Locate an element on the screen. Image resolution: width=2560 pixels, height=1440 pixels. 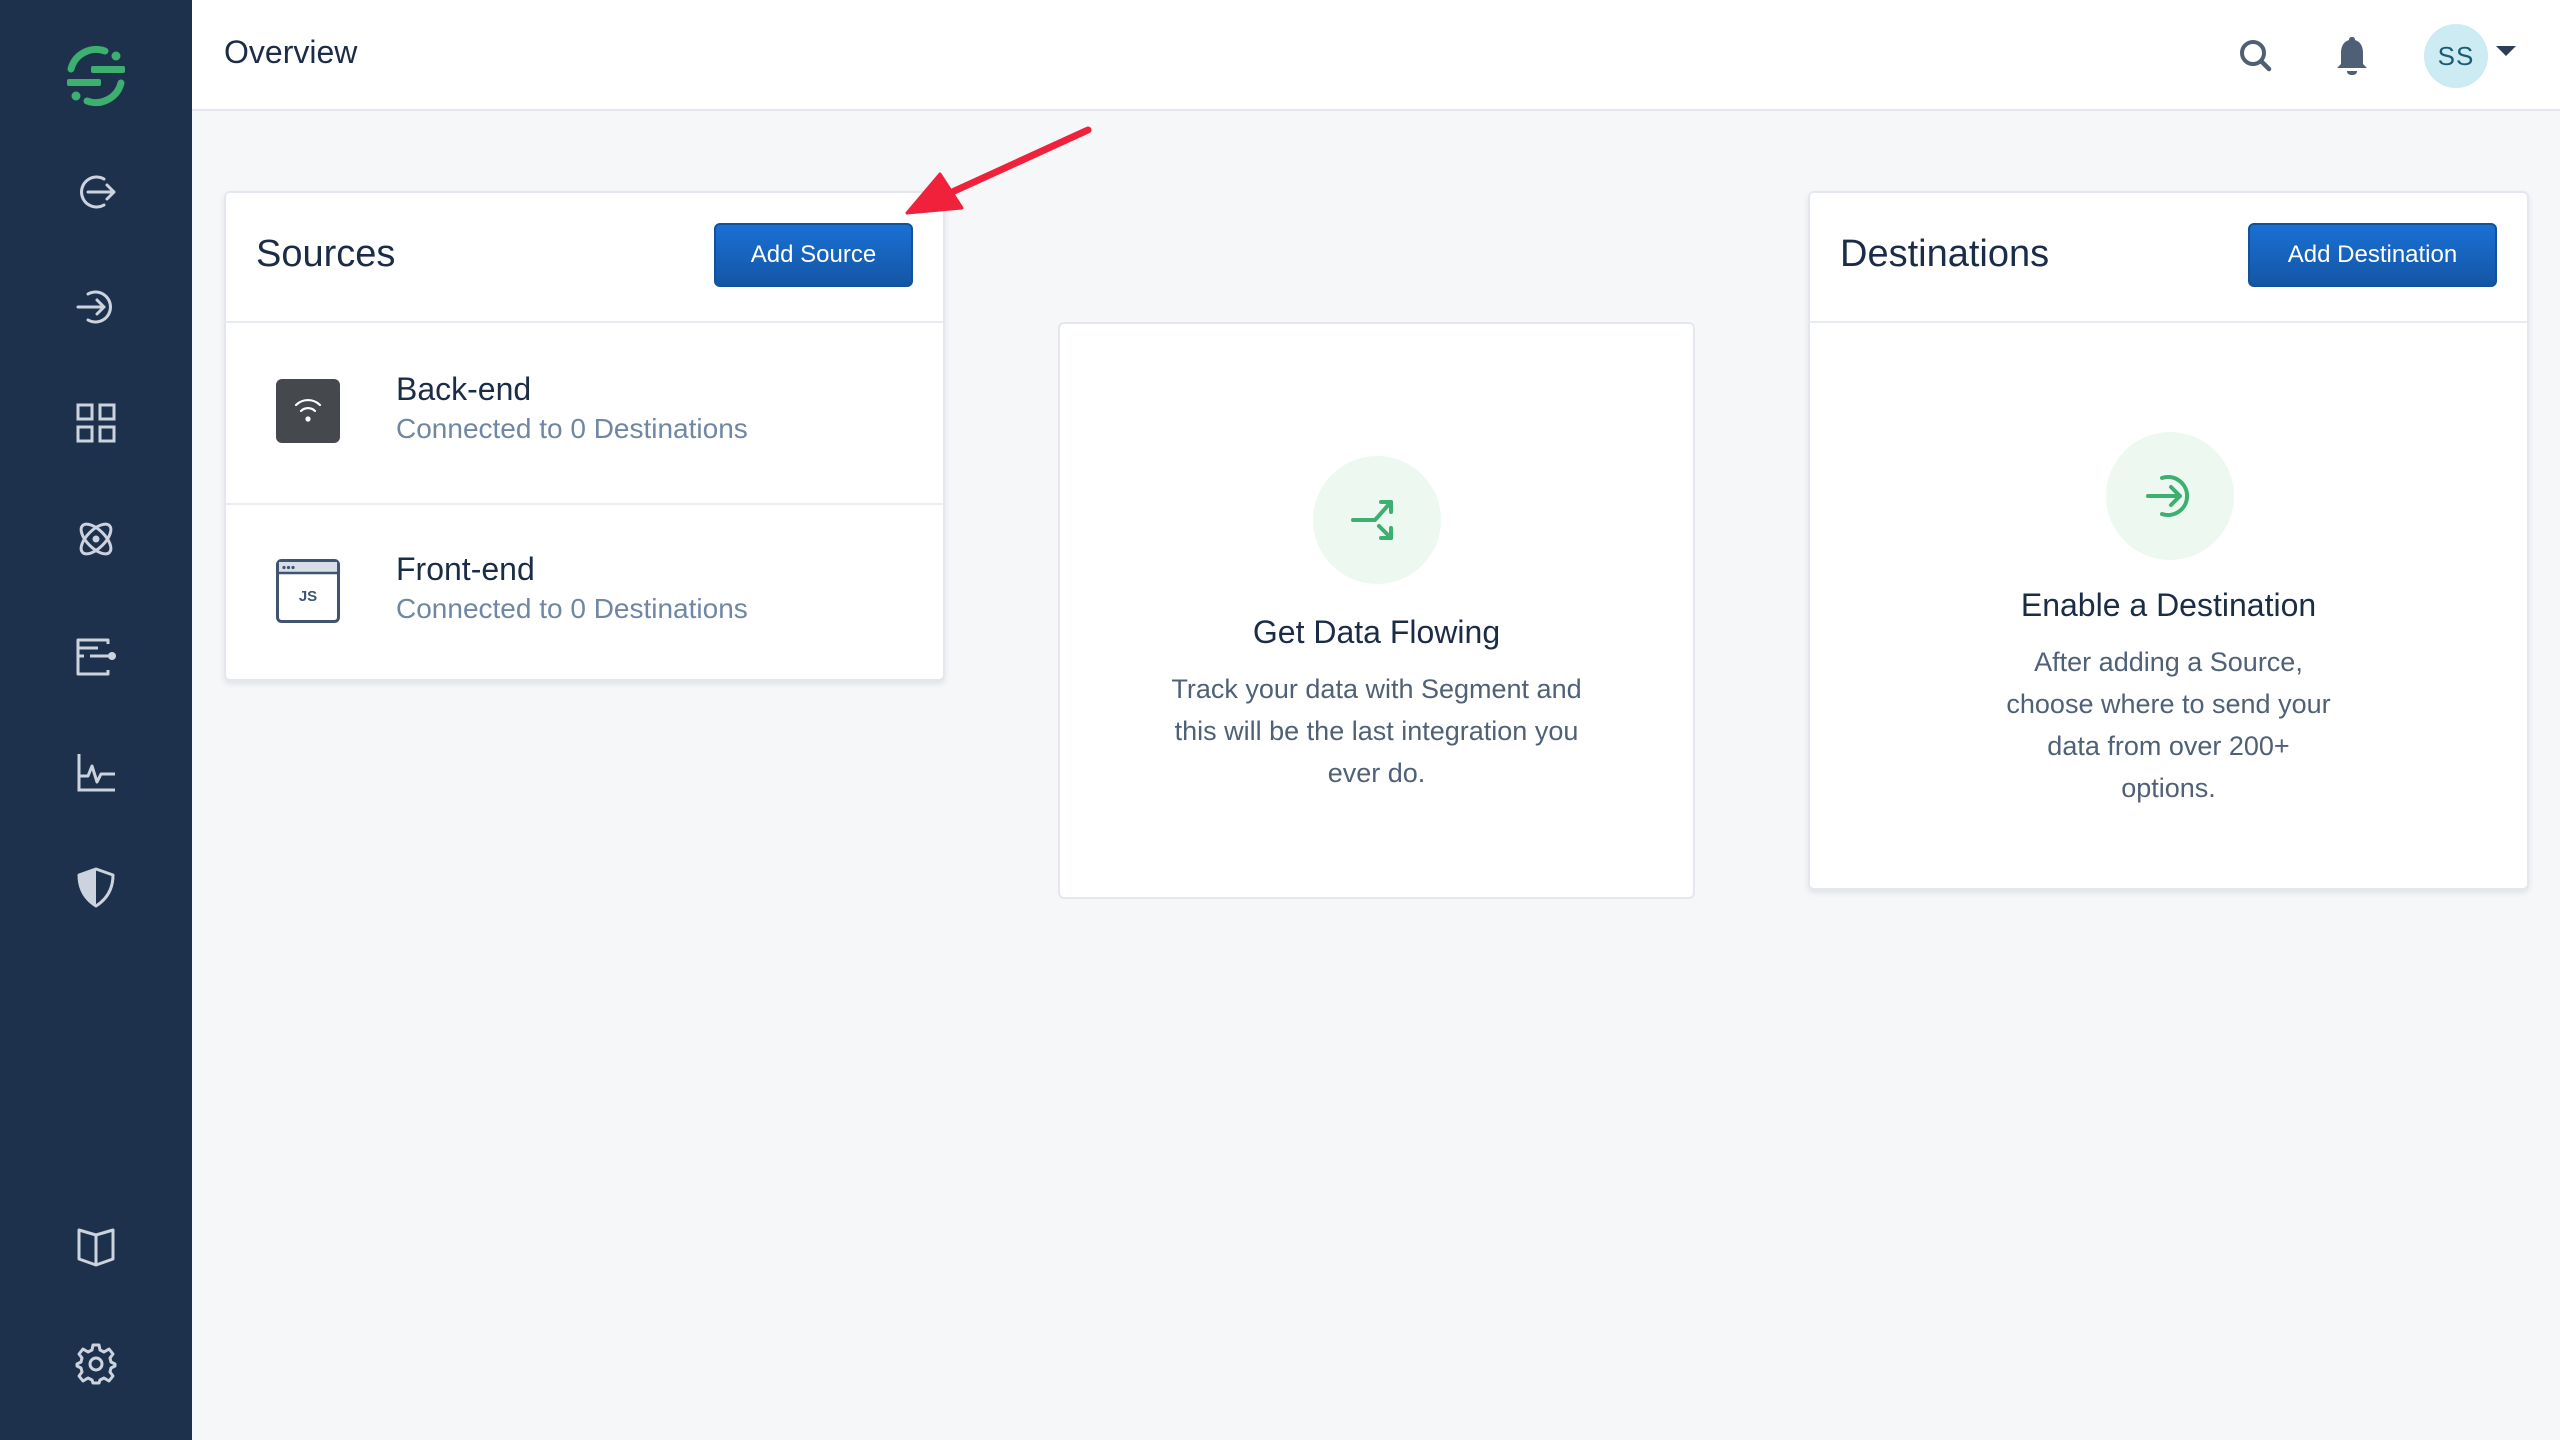
shield-icon is located at coordinates (96, 887).